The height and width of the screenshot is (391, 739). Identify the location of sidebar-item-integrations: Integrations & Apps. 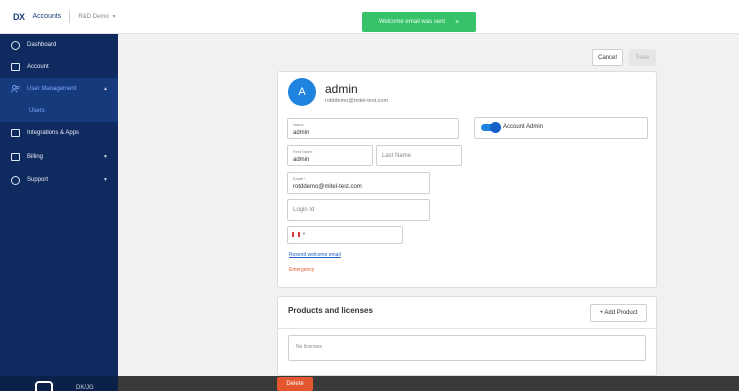
(59, 133).